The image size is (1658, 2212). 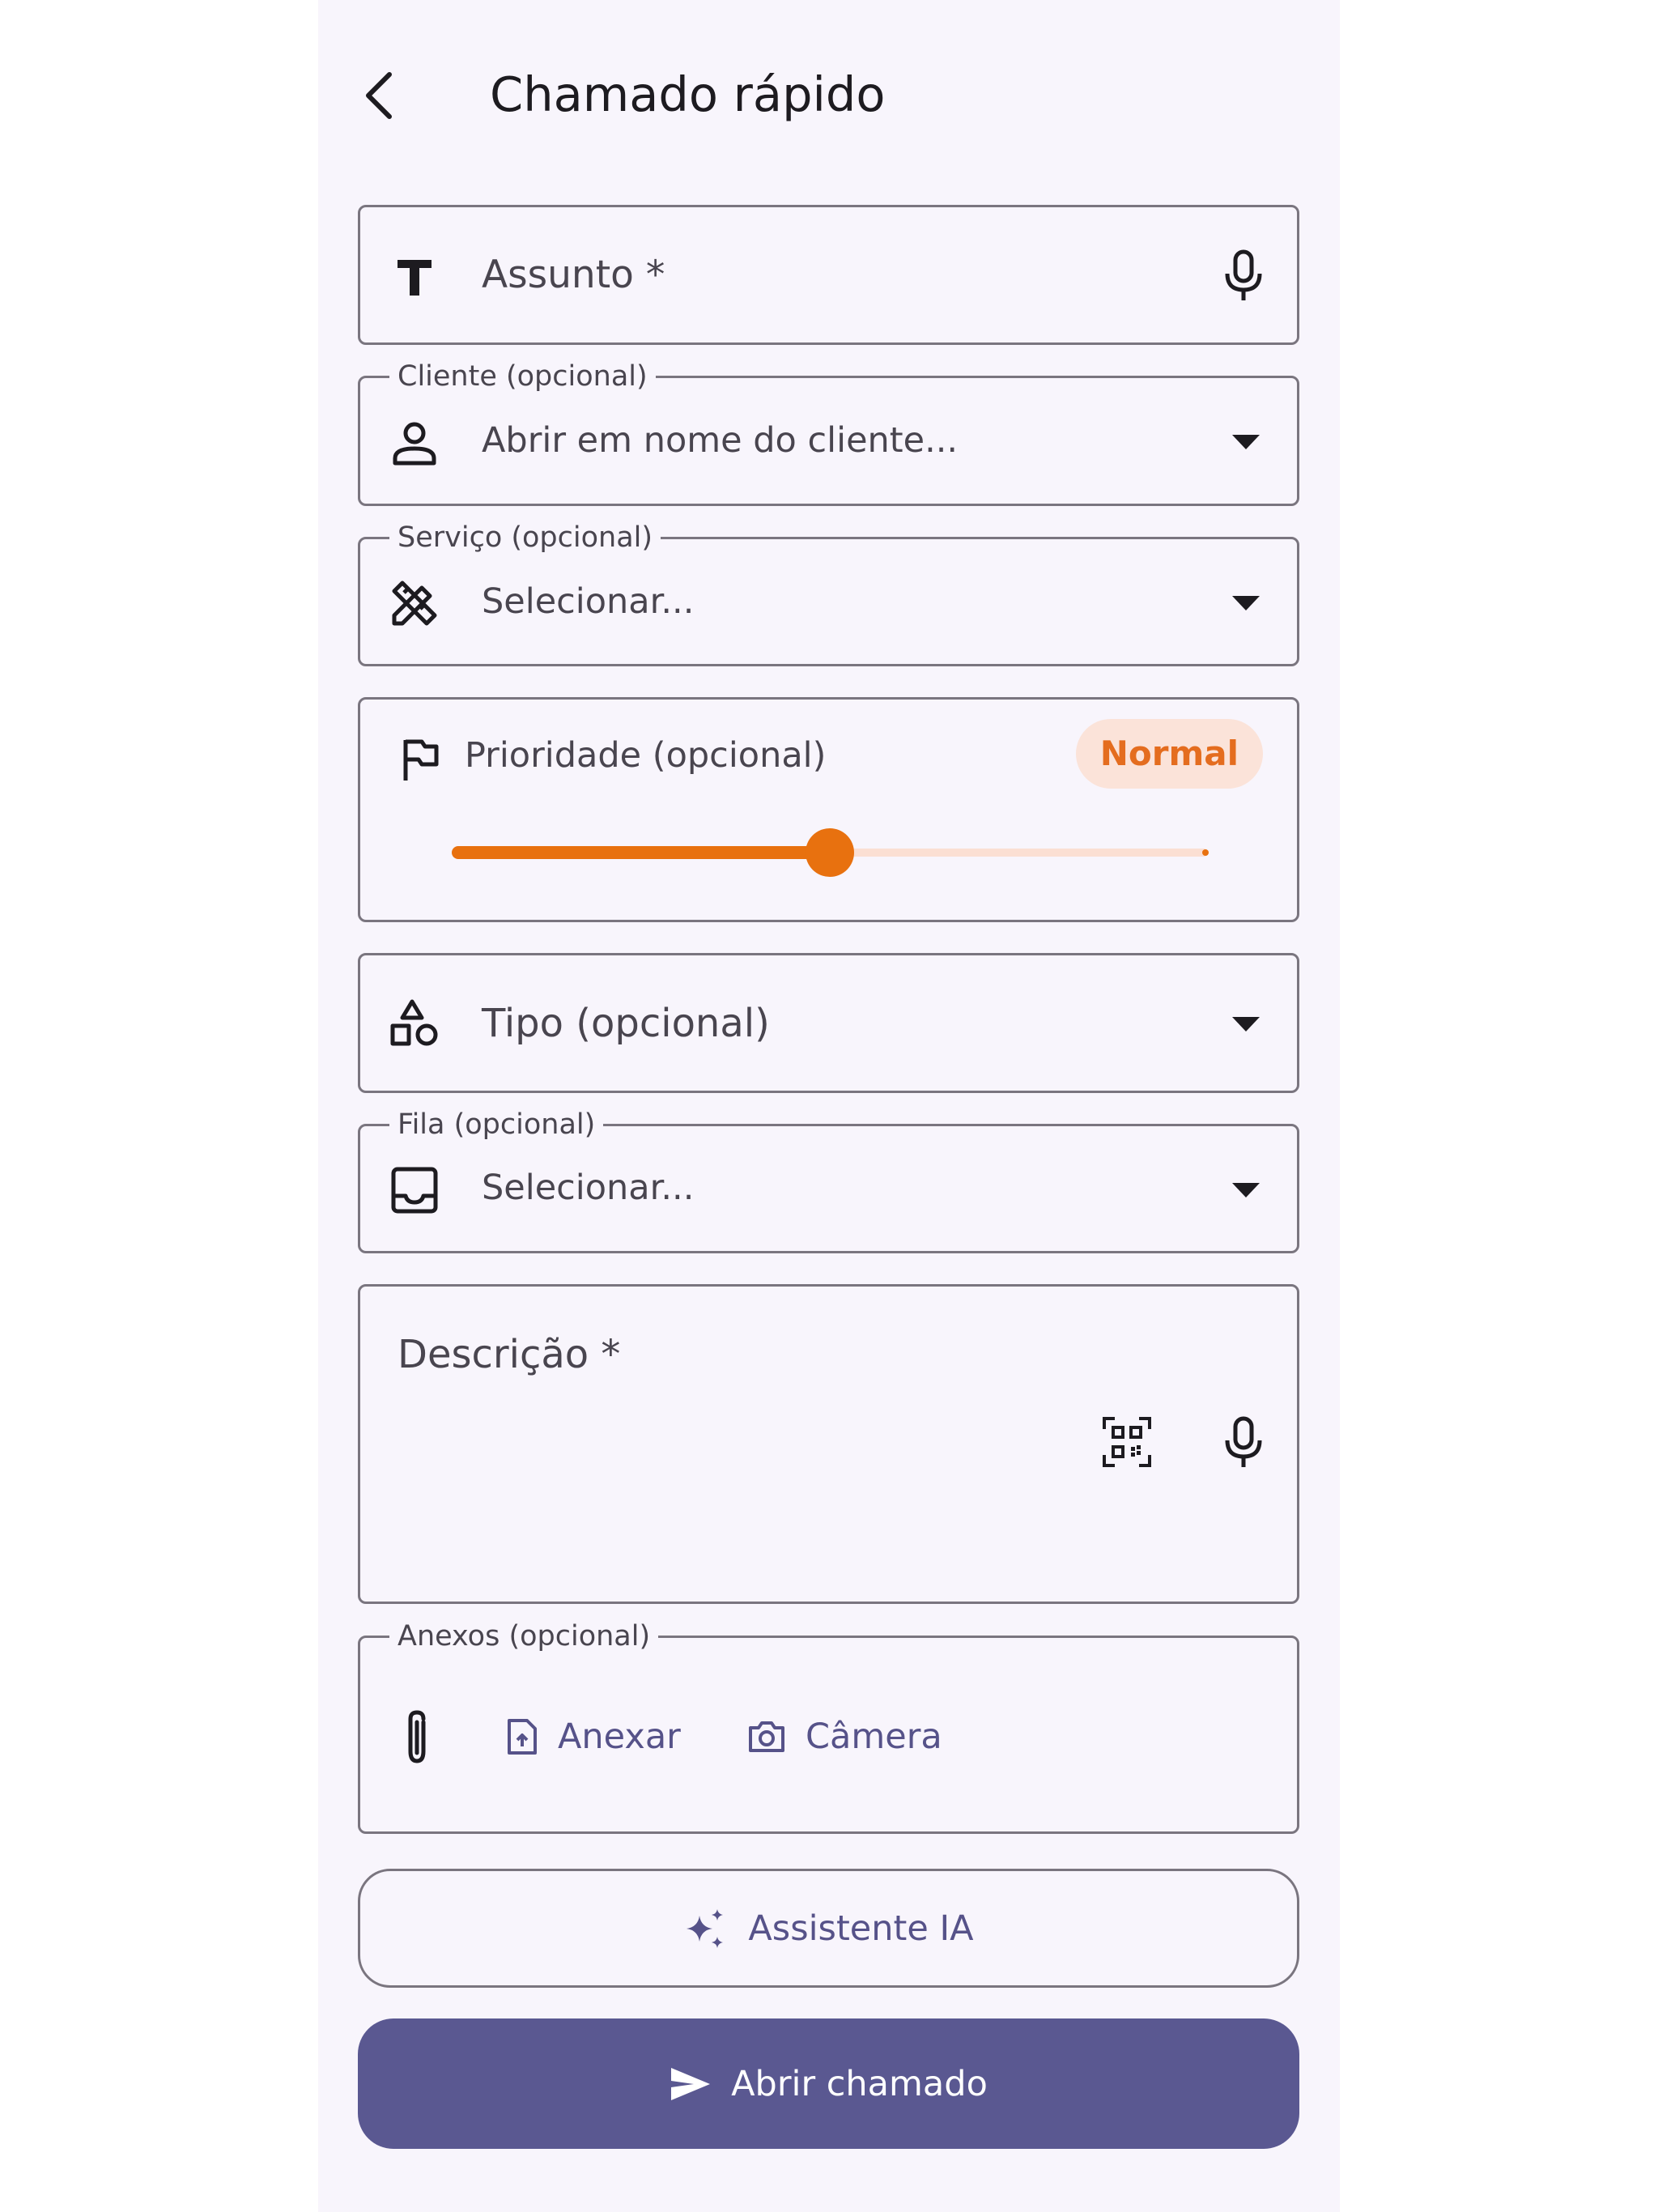 I want to click on submit-button: Abrir chamado, so click(x=828, y=2083).